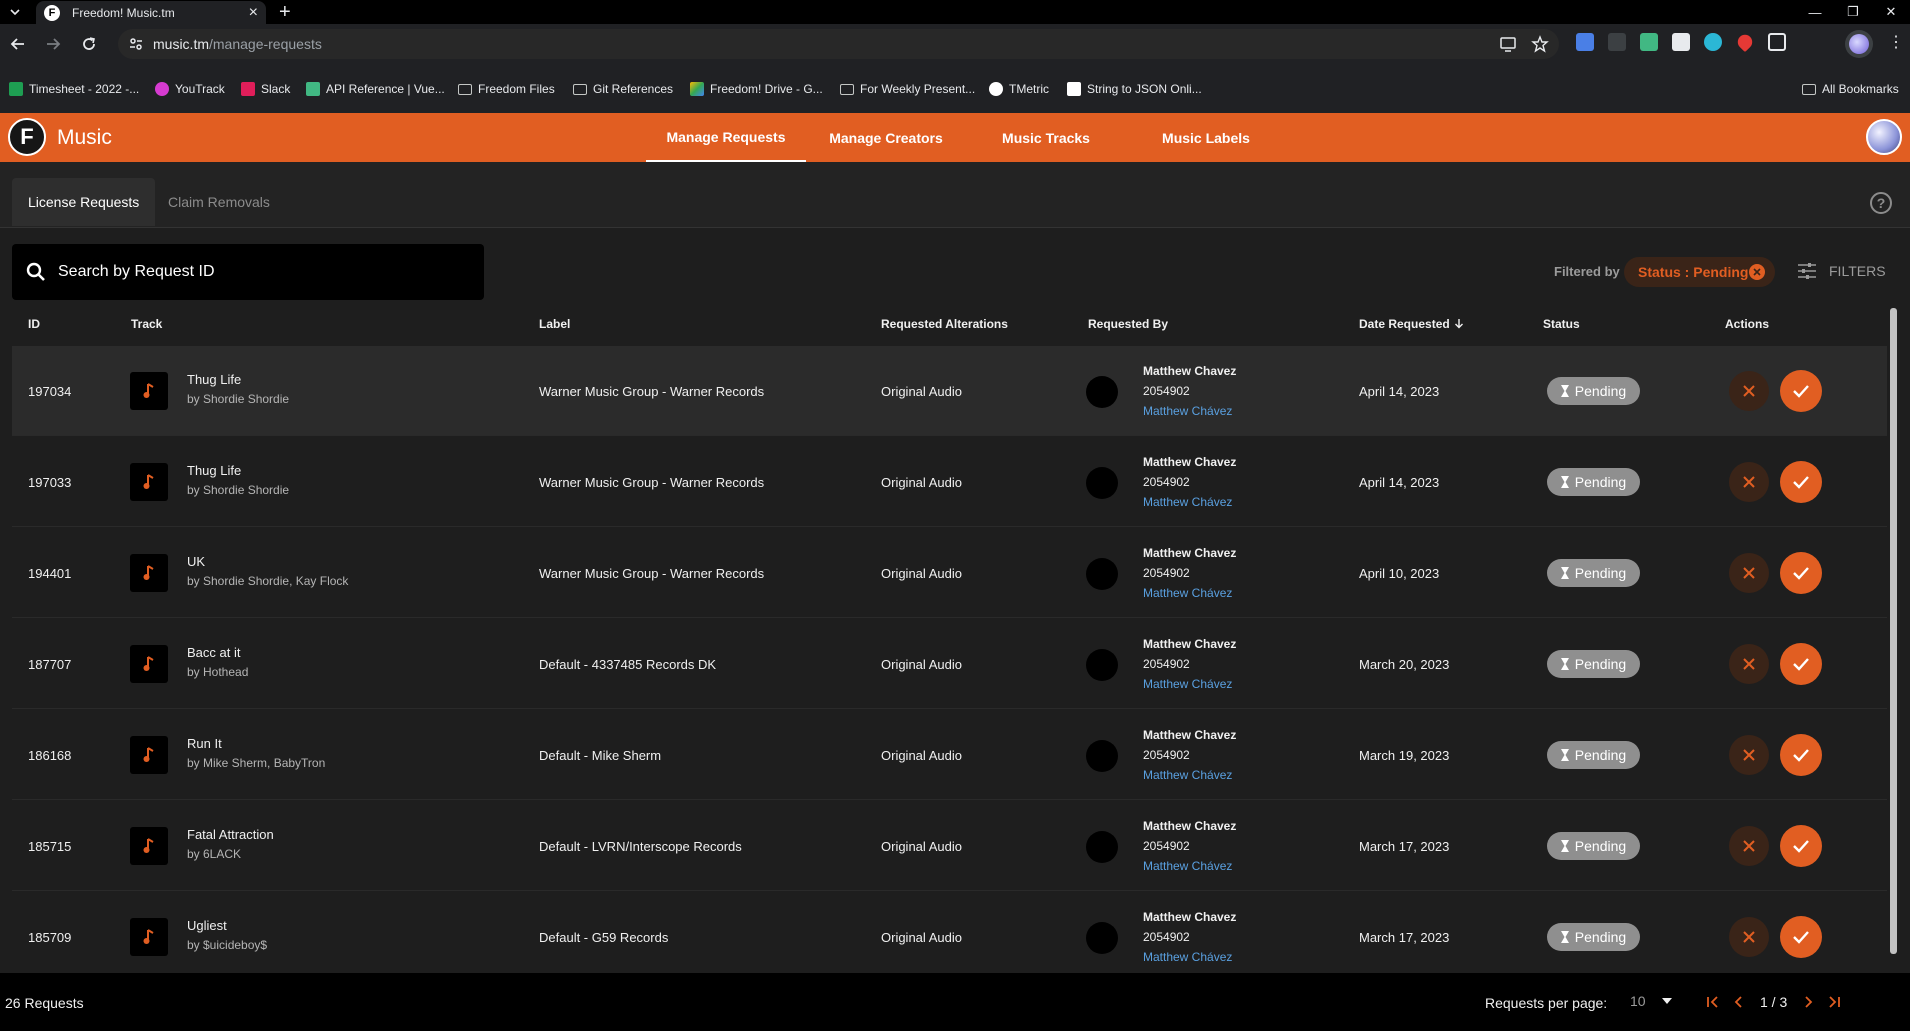 The height and width of the screenshot is (1031, 1910). What do you see at coordinates (1853, 12) in the screenshot?
I see `restore-icon: ❐` at bounding box center [1853, 12].